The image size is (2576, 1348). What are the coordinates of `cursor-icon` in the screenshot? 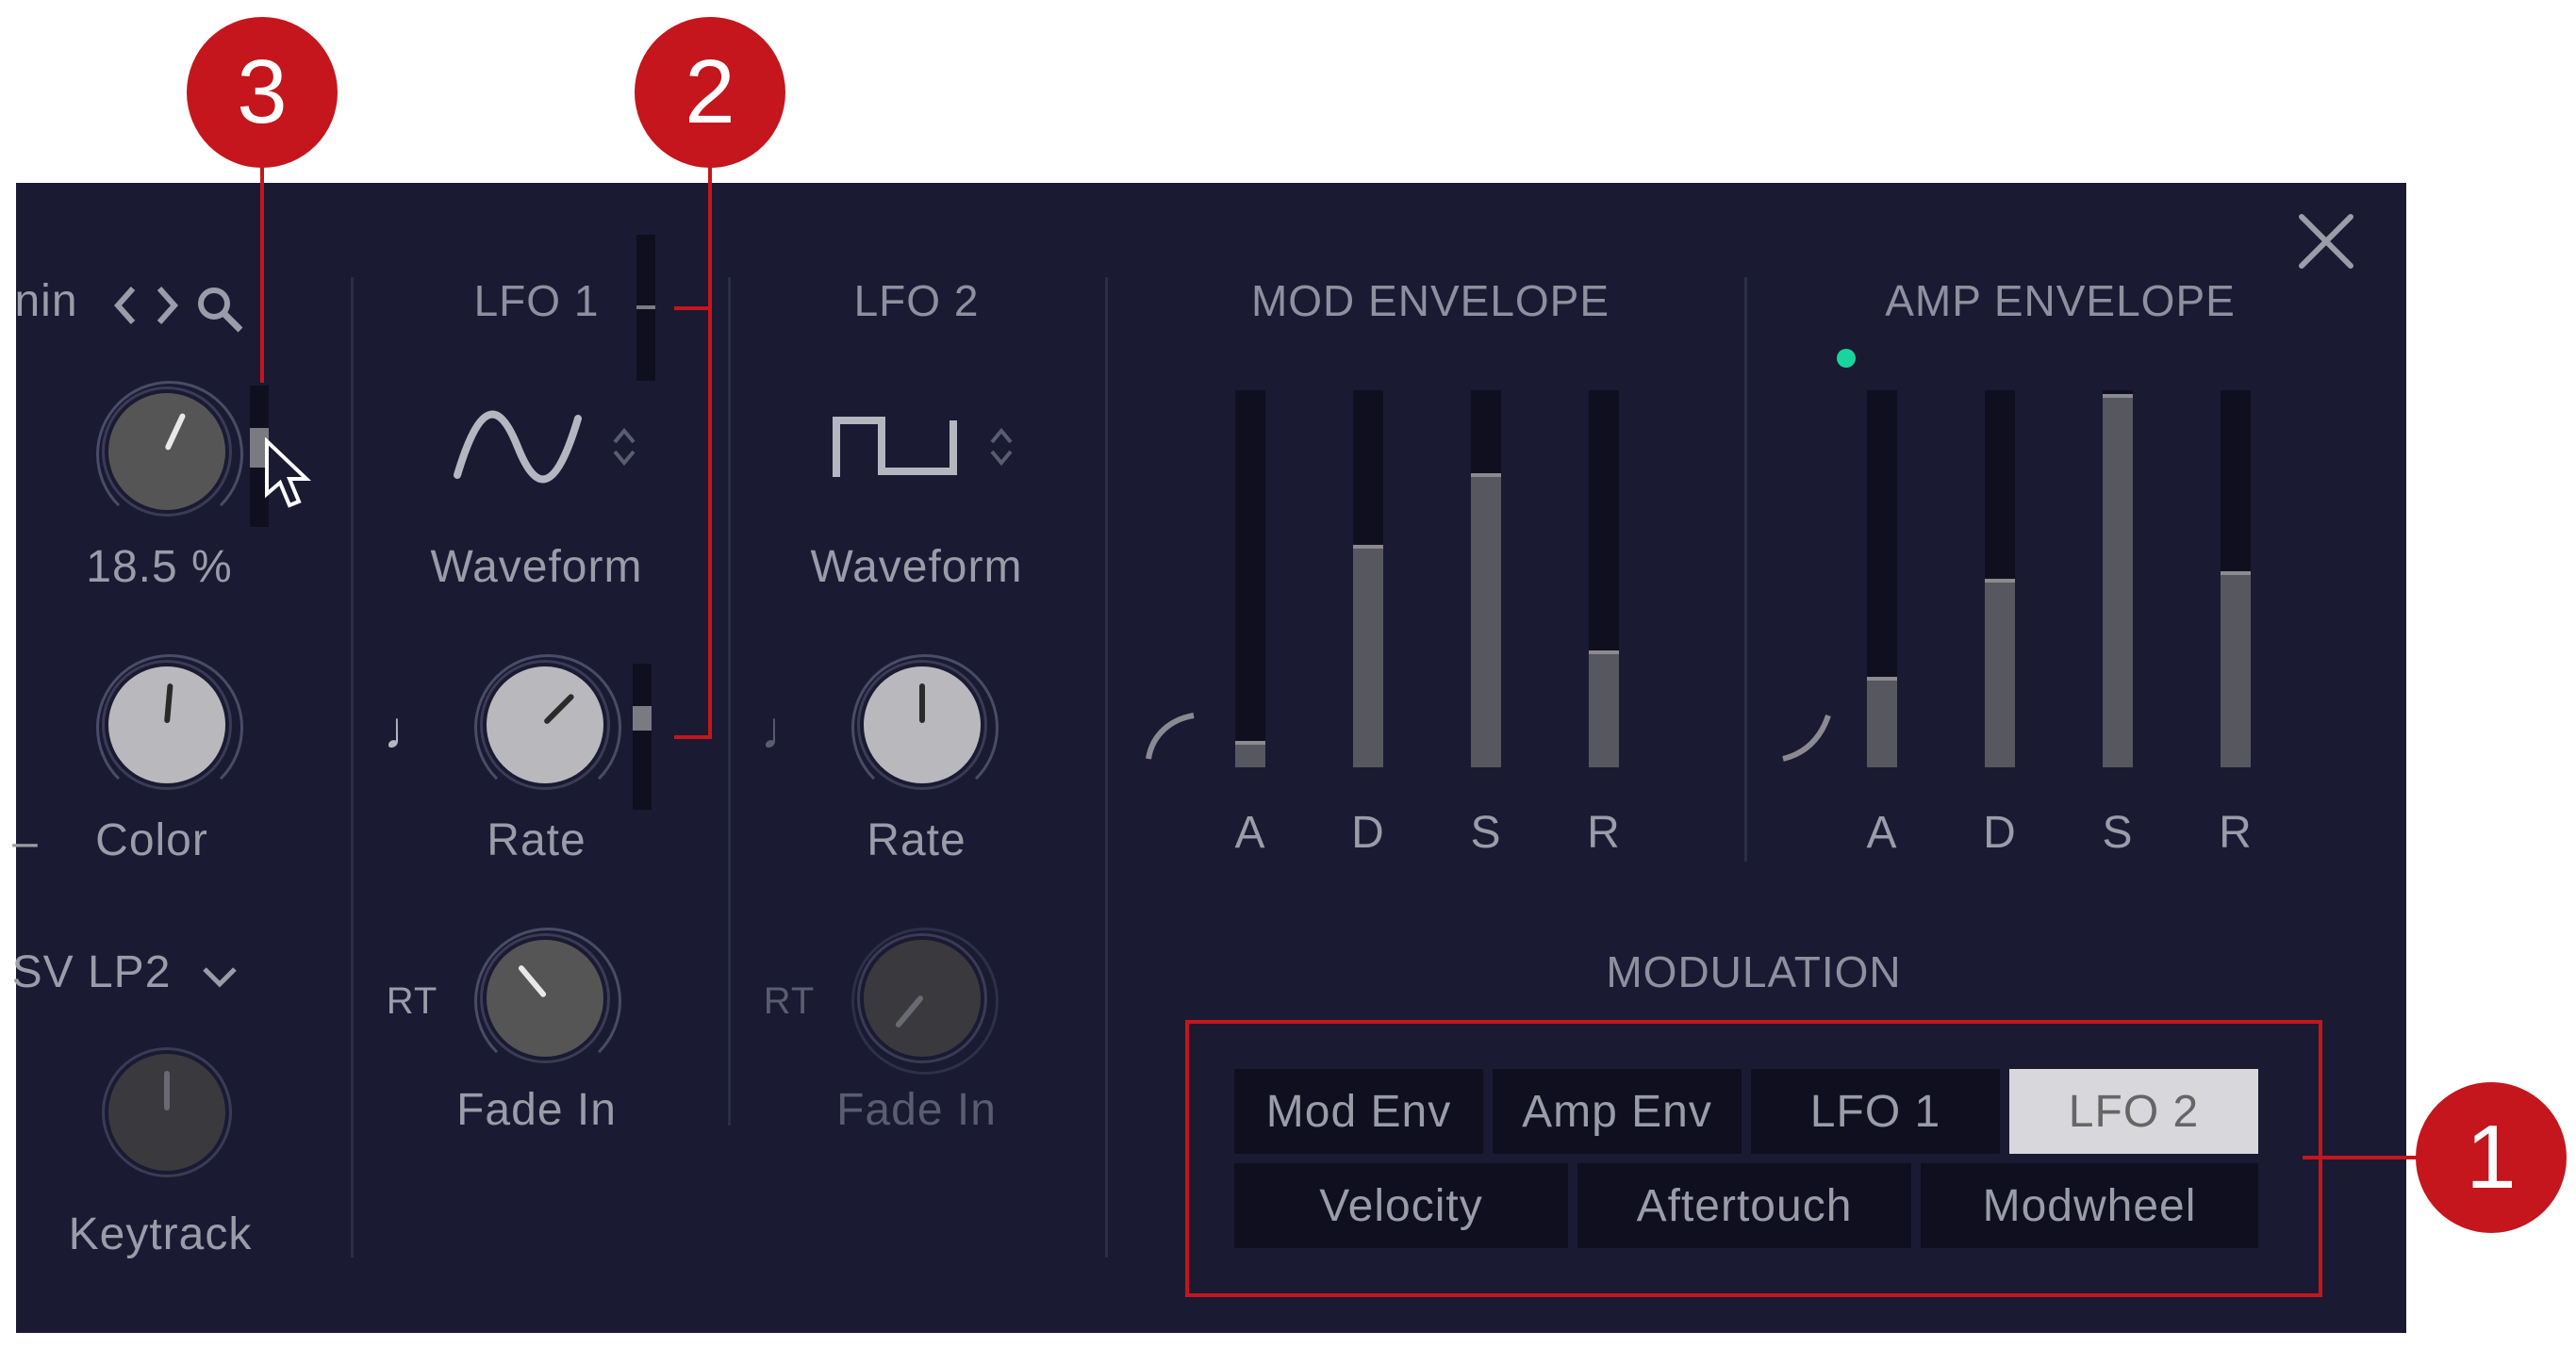 It's located at (291, 477).